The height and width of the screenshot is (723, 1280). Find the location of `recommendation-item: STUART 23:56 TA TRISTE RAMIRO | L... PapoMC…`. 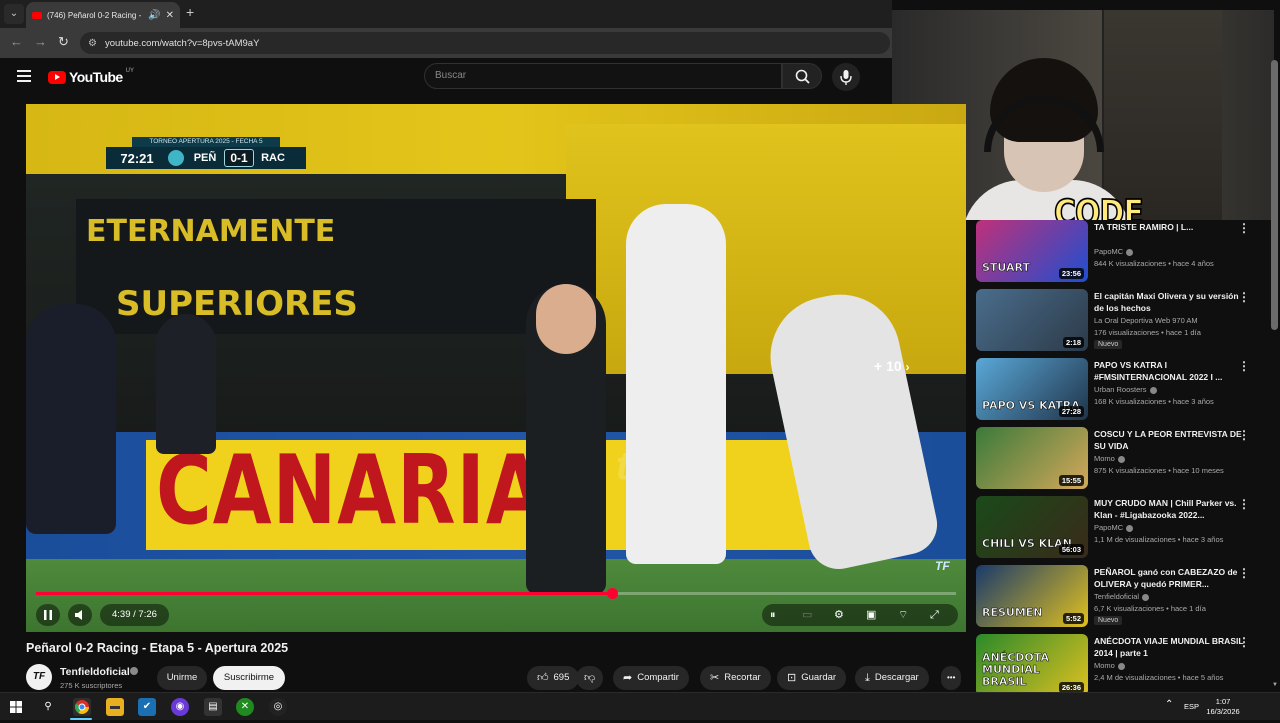

recommendation-item: STUART 23:56 TA TRISTE RAMIRO | L... PapoMC… is located at coordinates (1123, 252).